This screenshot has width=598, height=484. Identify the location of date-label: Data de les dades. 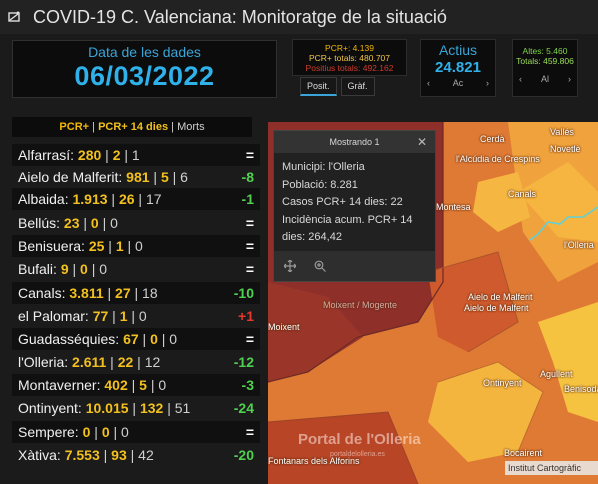
(144, 52).